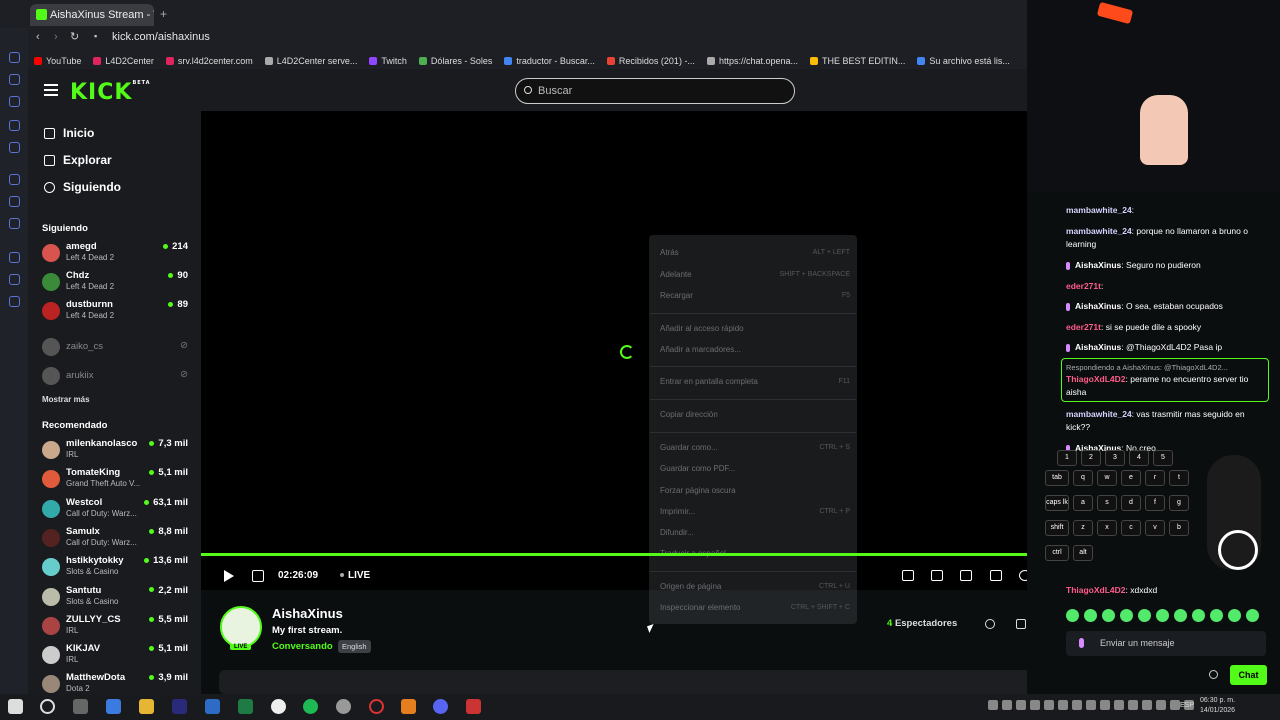  What do you see at coordinates (307, 613) in the screenshot?
I see `streamer-name: AishaXinus` at bounding box center [307, 613].